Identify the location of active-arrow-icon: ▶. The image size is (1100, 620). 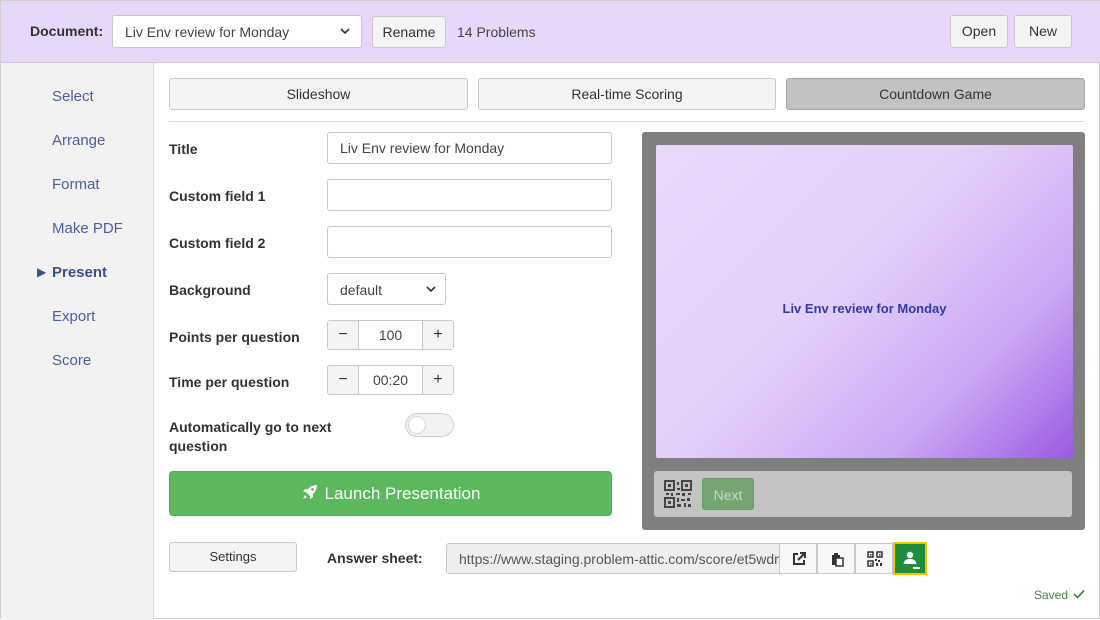
(42, 272).